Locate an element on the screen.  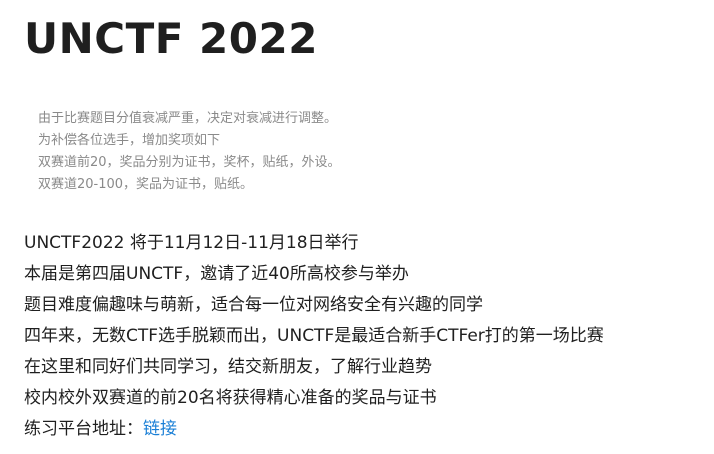
intro-line: 校内校外双赛道的前20名将获得精心准备的奖品与证书 is located at coordinates (230, 398).